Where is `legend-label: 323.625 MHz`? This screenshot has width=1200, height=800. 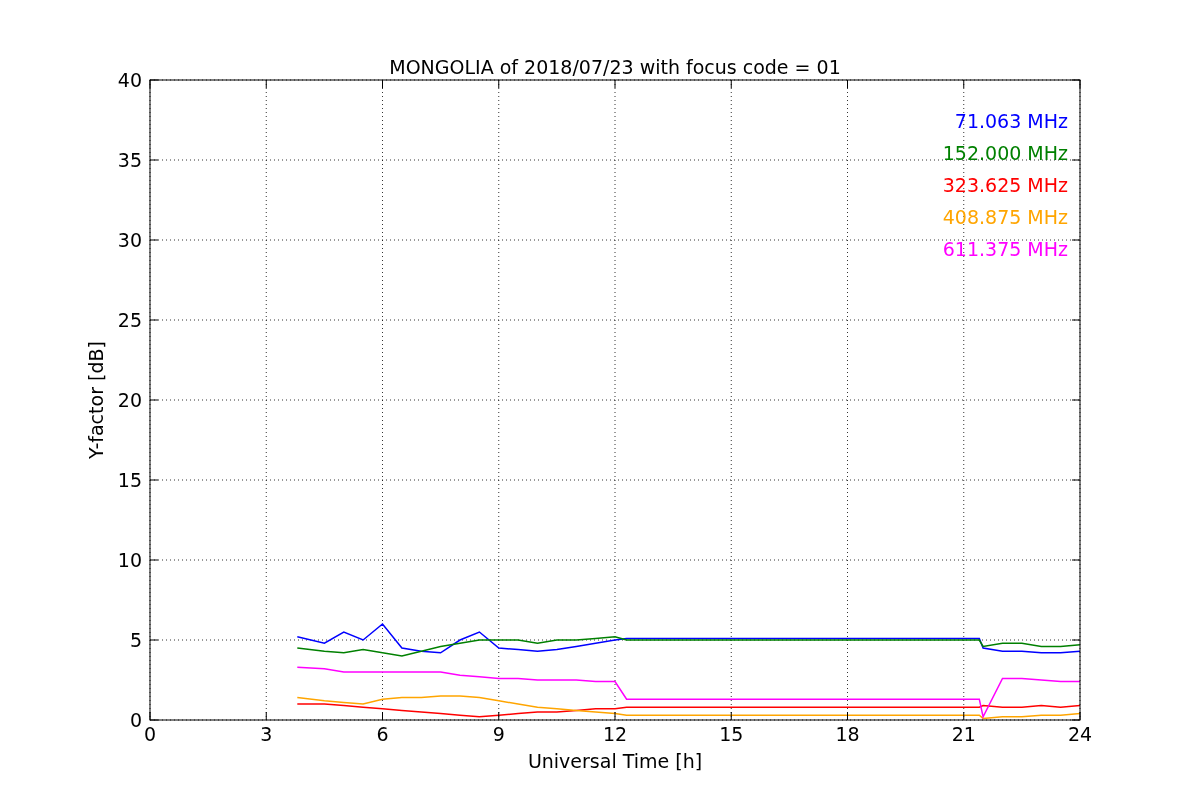 legend-label: 323.625 MHz is located at coordinates (1005, 185).